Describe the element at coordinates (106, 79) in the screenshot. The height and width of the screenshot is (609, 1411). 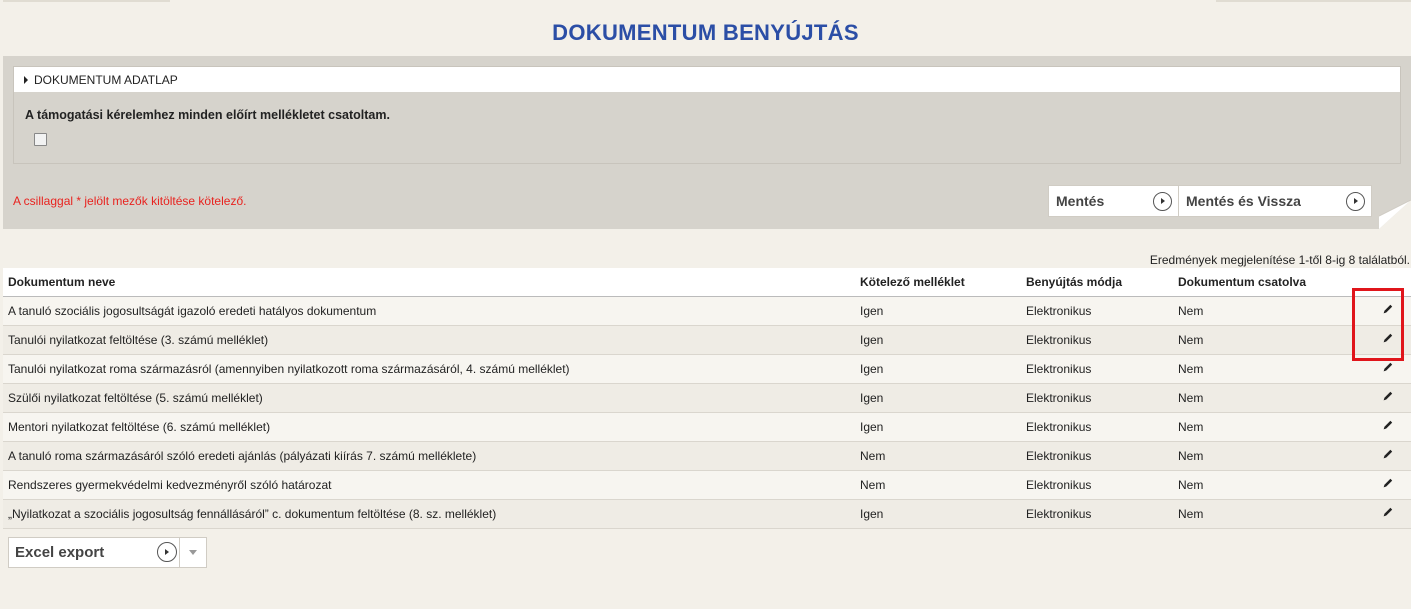
I see `adatlap-header-label: DOKUMENTUM ADATLAP` at that location.